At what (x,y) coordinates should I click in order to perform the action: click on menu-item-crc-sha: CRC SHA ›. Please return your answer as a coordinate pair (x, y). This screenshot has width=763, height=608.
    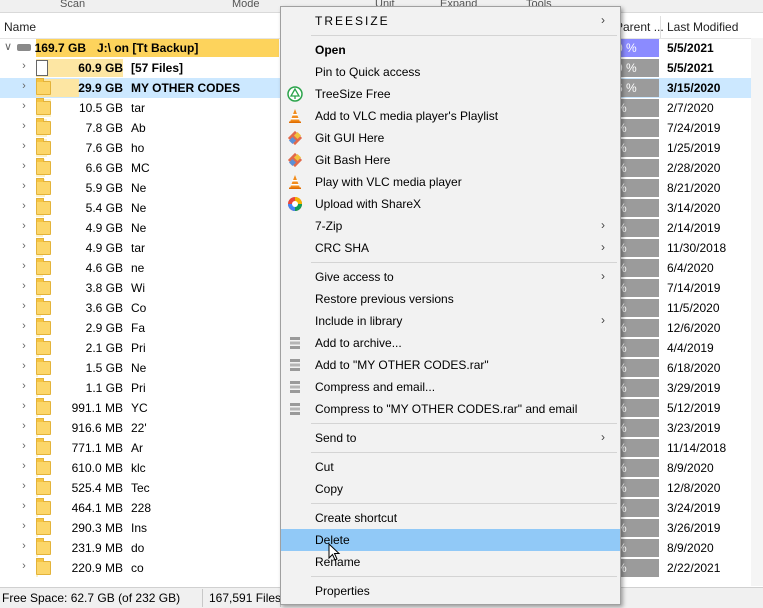
    Looking at the image, I should click on (450, 248).